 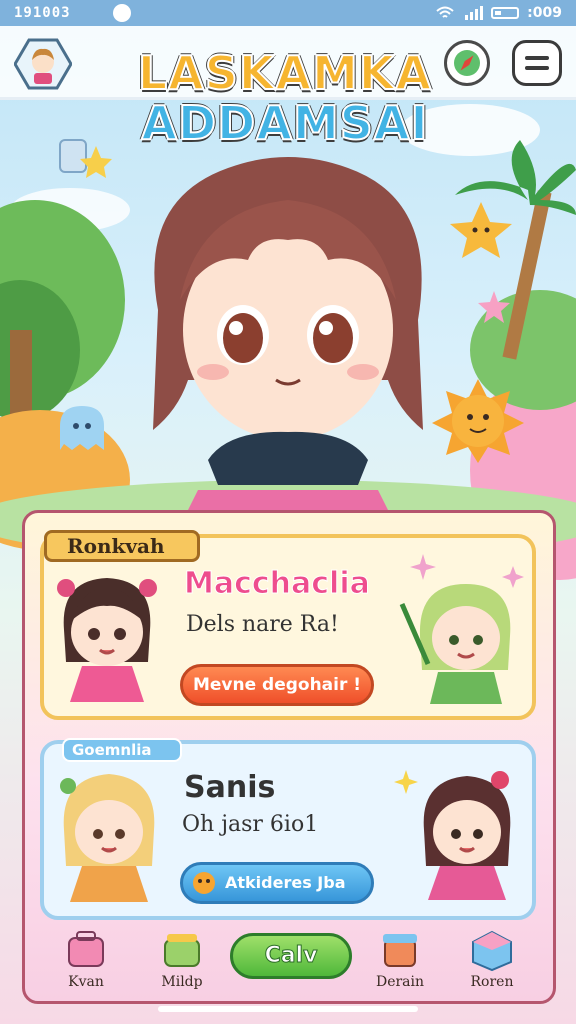 I want to click on status-right-time: :009, so click(x=544, y=13).